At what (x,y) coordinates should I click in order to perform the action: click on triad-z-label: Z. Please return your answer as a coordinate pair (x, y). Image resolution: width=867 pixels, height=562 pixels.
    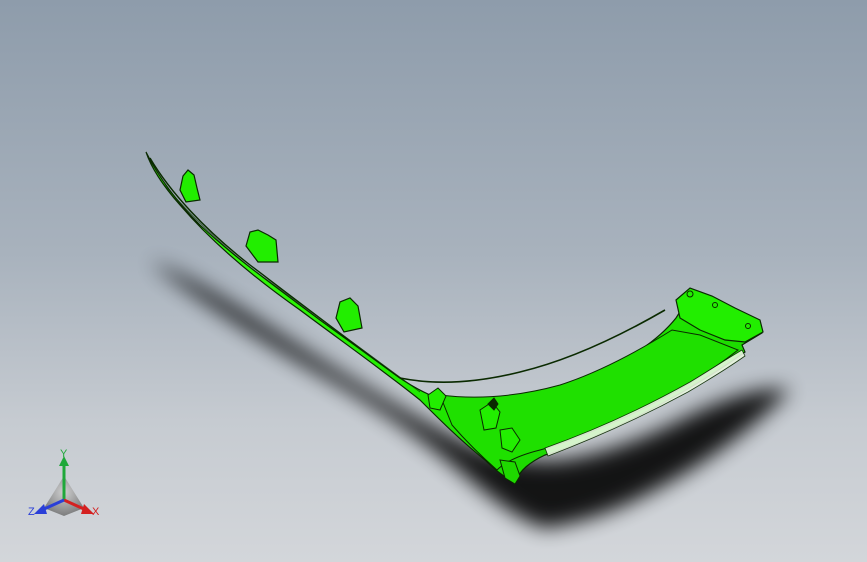
    Looking at the image, I should click on (31, 512).